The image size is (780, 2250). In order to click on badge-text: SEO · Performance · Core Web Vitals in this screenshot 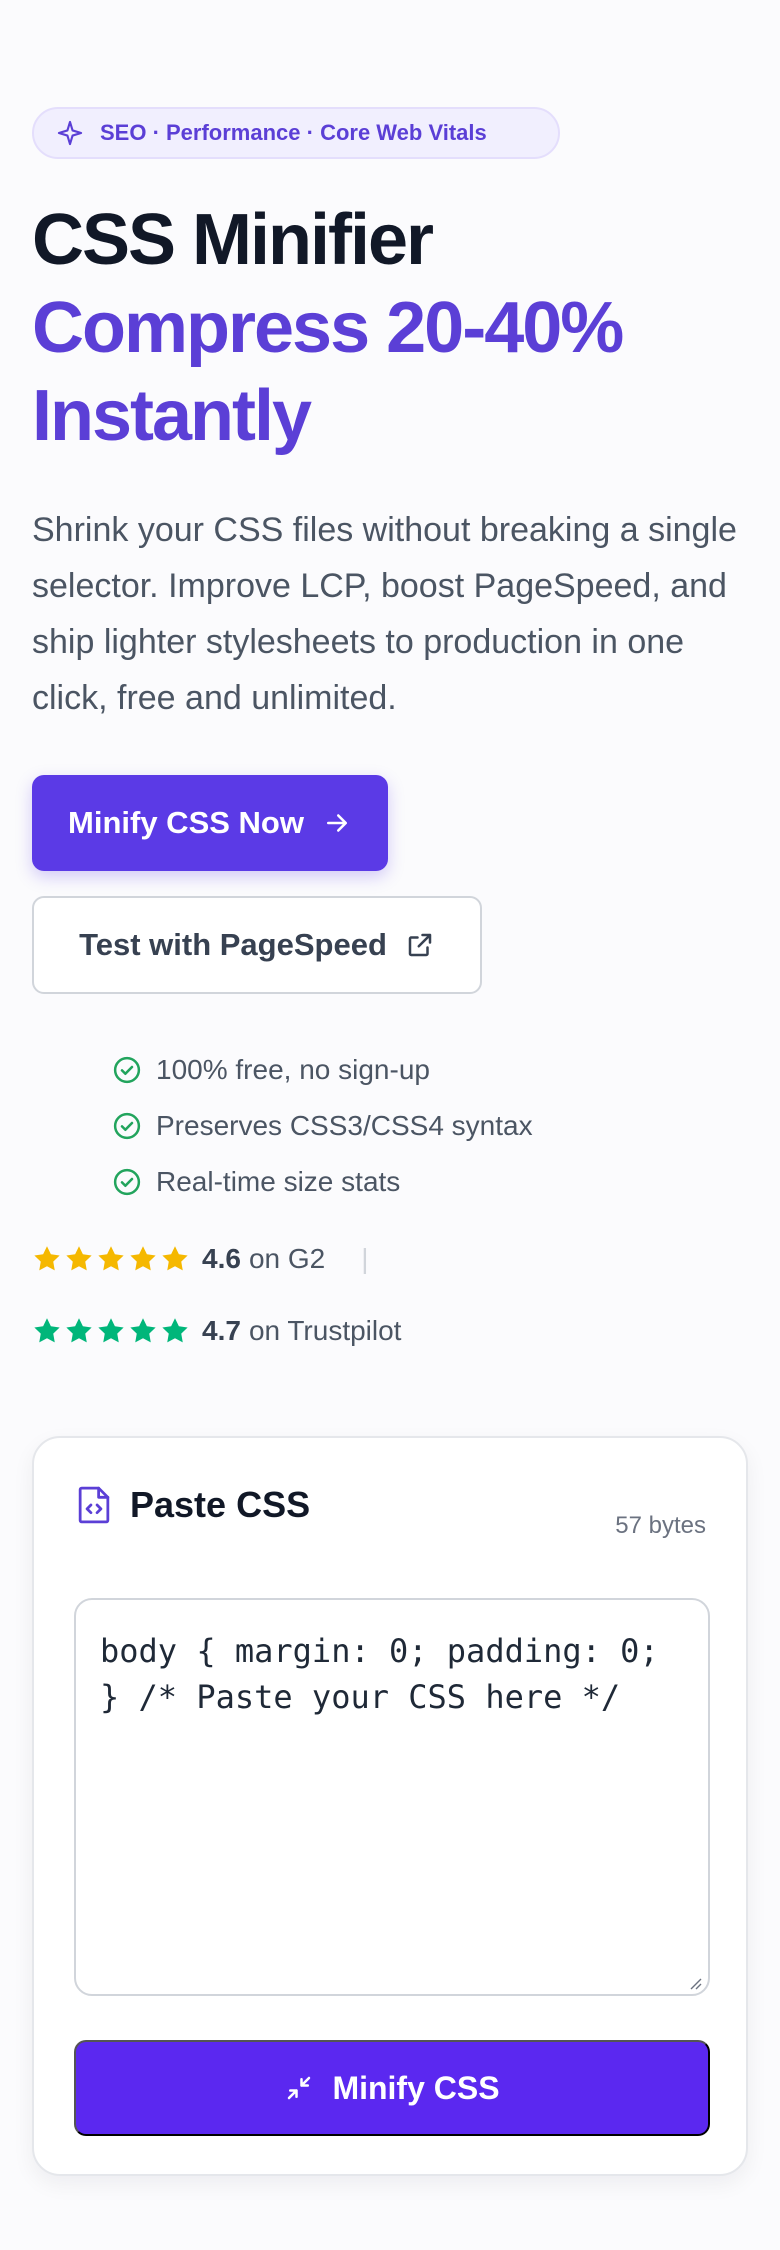, I will do `click(293, 132)`.